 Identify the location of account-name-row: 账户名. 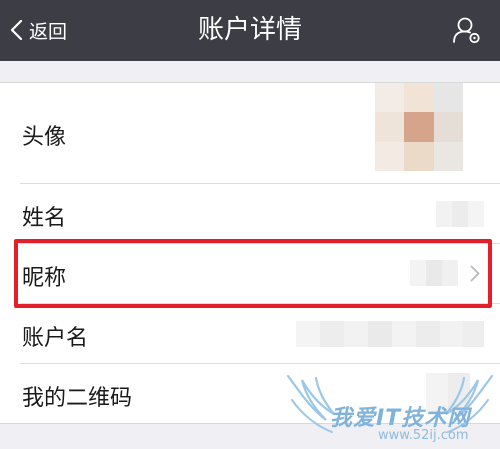
(250, 333).